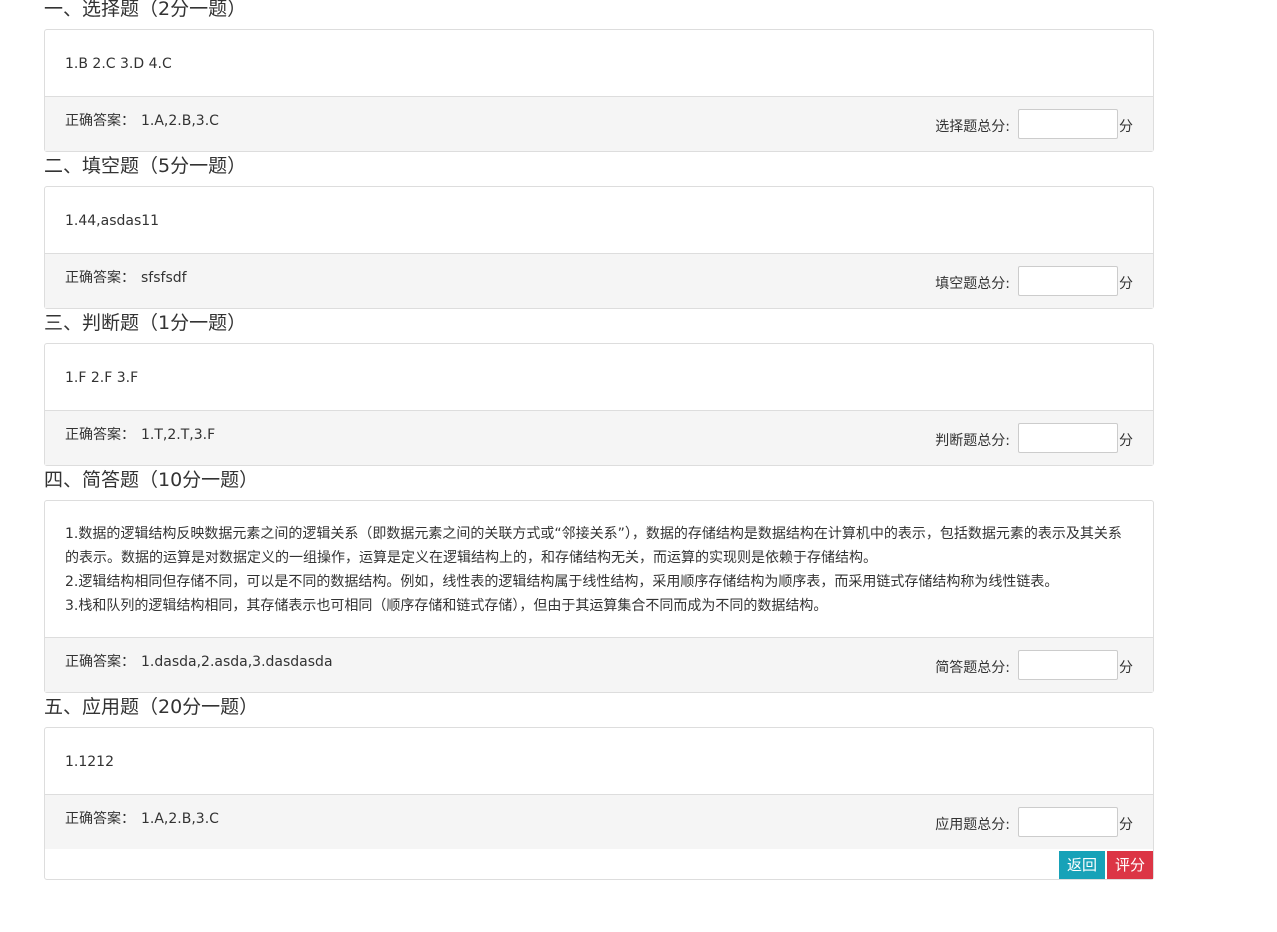  I want to click on choice-score-input, so click(1068, 124).